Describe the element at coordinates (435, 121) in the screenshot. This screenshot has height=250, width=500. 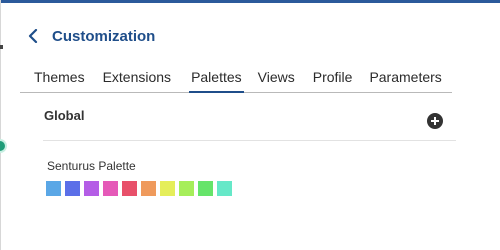
I see `plus-circle-icon` at that location.